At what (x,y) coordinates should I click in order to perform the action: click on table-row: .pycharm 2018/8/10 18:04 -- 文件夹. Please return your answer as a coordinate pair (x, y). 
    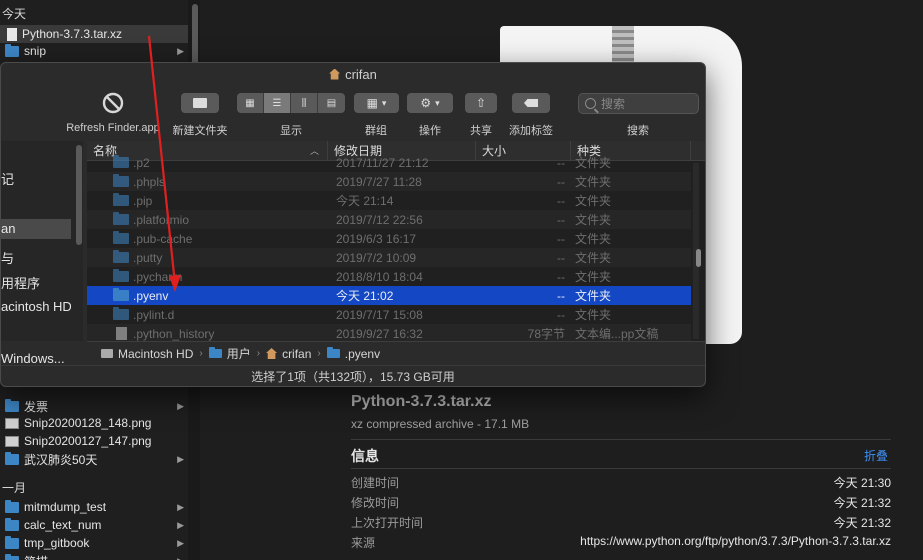
    Looking at the image, I should click on (389, 276).